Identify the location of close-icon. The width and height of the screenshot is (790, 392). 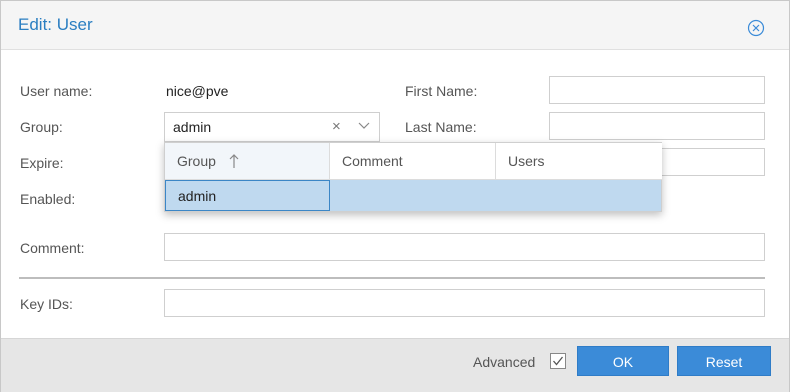
(756, 28).